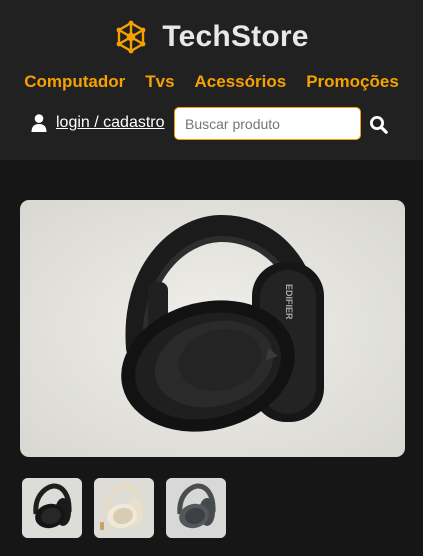  I want to click on search-button, so click(379, 125).